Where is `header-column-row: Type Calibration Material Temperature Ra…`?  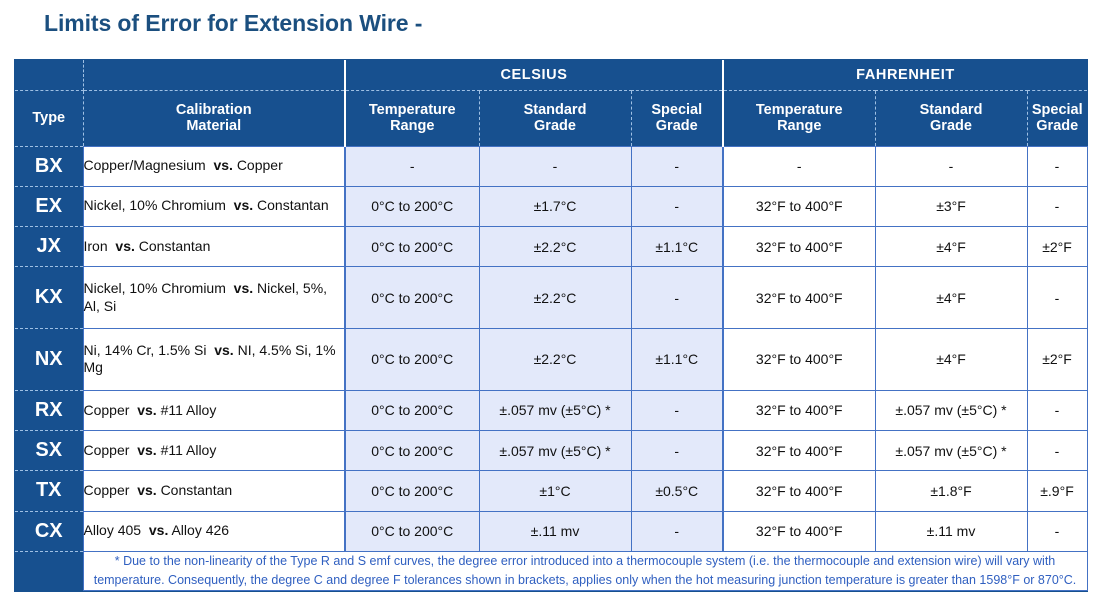
header-column-row: Type Calibration Material Temperature Ra… is located at coordinates (551, 118).